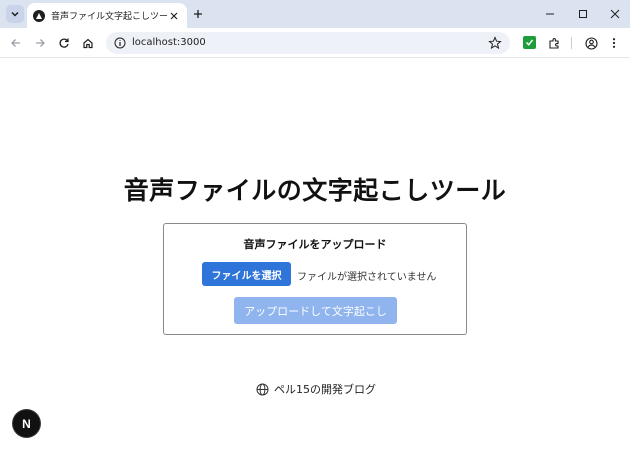 The height and width of the screenshot is (451, 630). I want to click on extension-check-button, so click(529, 42).